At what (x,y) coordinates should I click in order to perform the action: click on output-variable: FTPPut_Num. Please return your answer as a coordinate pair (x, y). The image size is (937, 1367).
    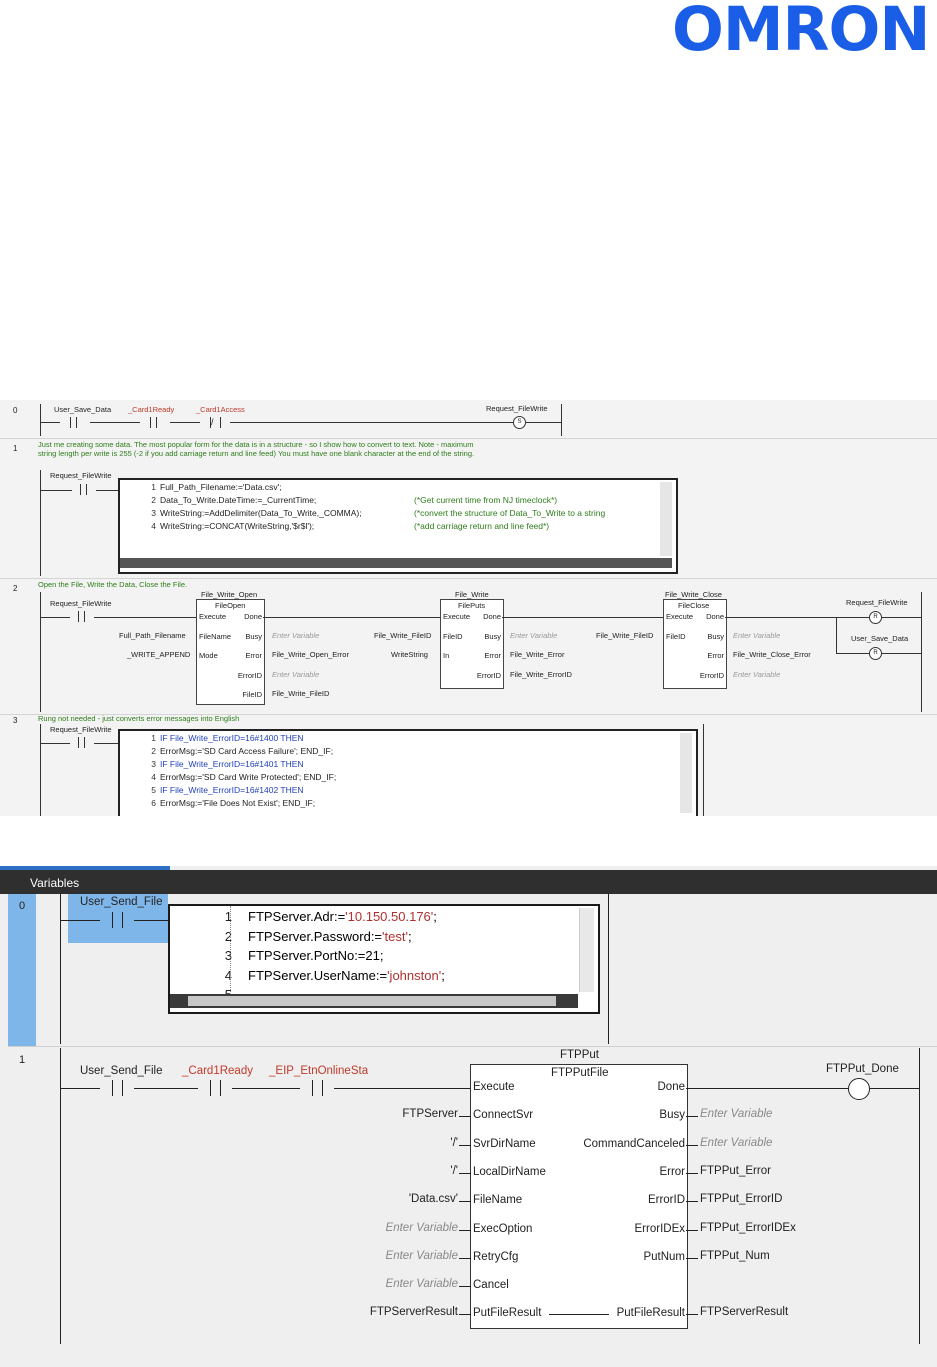
    Looking at the image, I should click on (735, 1256).